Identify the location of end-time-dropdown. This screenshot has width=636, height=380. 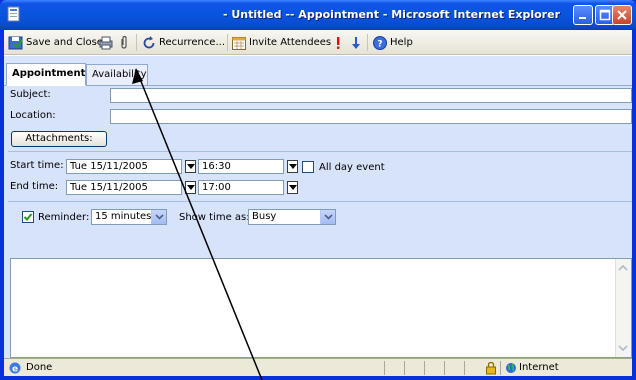
(292, 187).